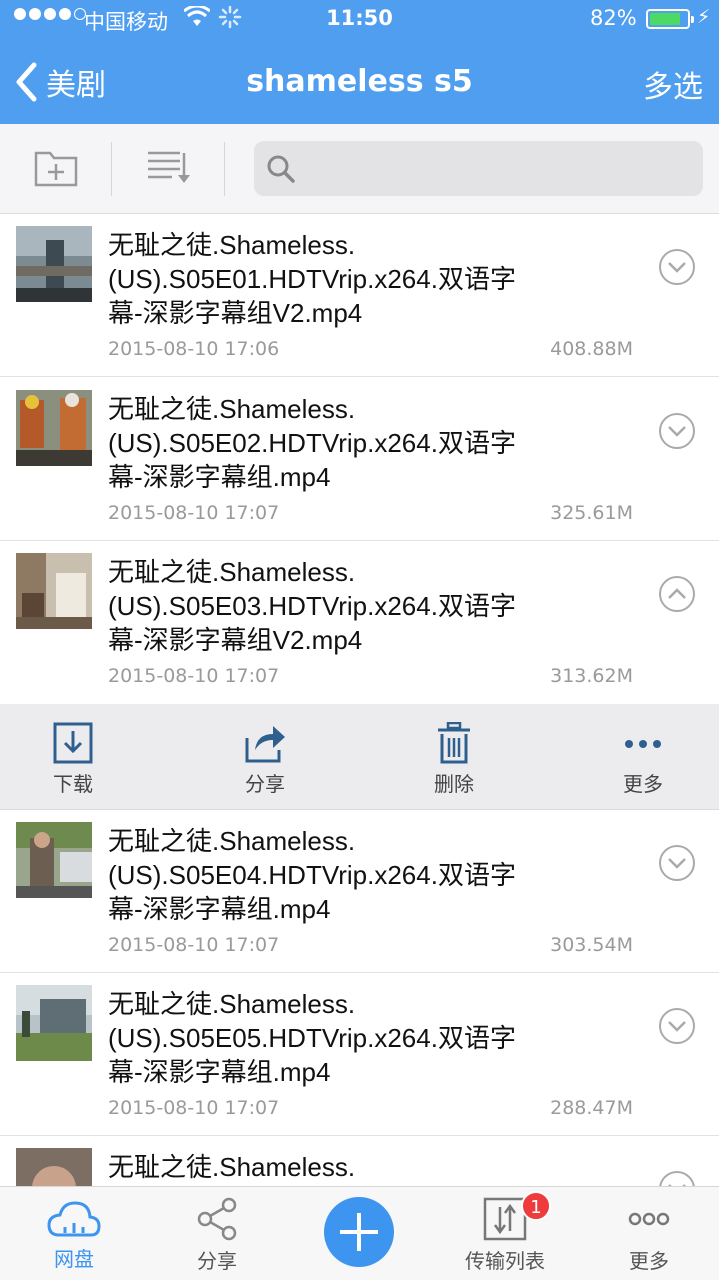 The width and height of the screenshot is (719, 1280). Describe the element at coordinates (359, 757) in the screenshot. I see `file-actions-bar: 下载 分享 删除 更多` at that location.